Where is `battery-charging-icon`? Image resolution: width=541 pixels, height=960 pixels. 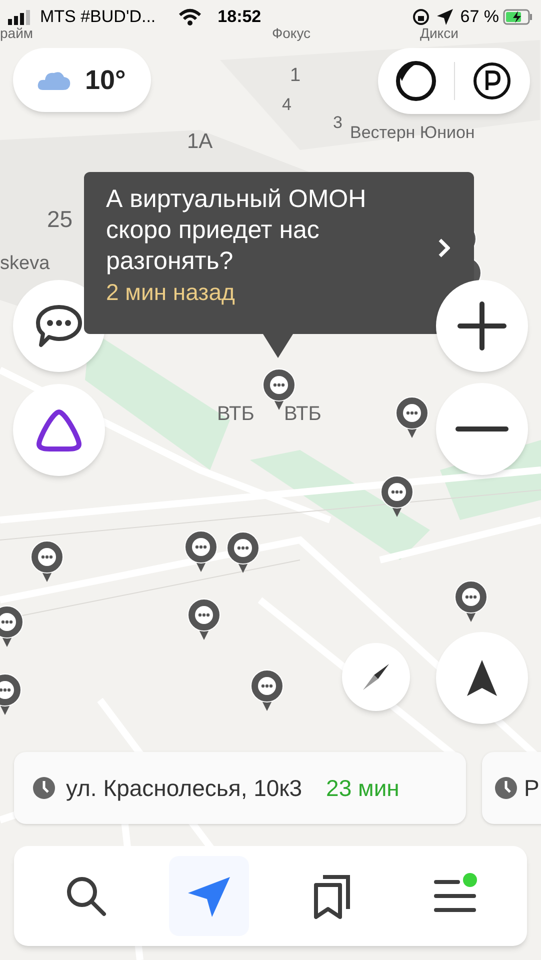 battery-charging-icon is located at coordinates (518, 17).